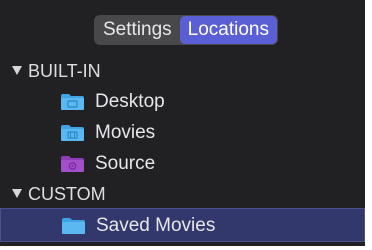  Describe the element at coordinates (137, 30) in the screenshot. I see `tab-settings: Settings` at that location.